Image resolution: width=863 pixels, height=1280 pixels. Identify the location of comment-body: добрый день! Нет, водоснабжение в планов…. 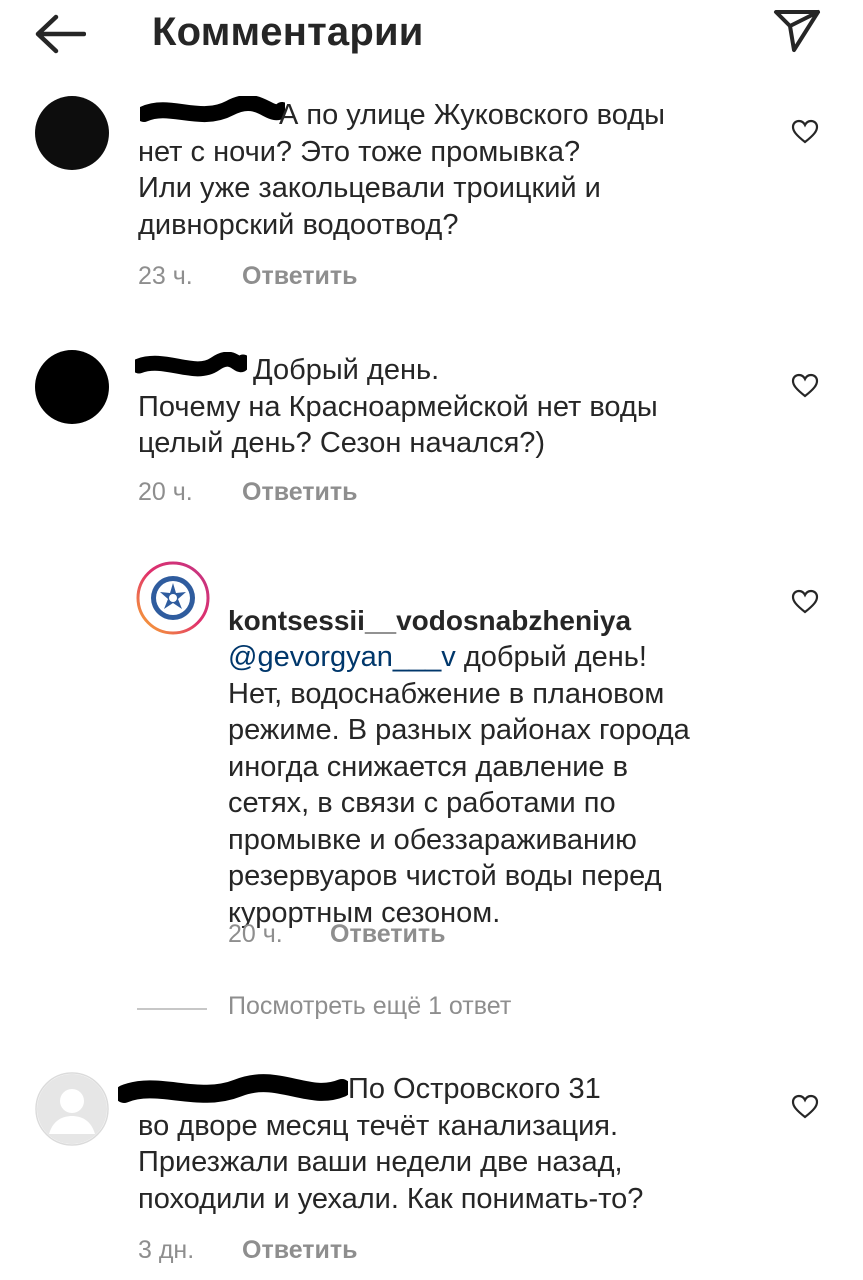
(459, 785).